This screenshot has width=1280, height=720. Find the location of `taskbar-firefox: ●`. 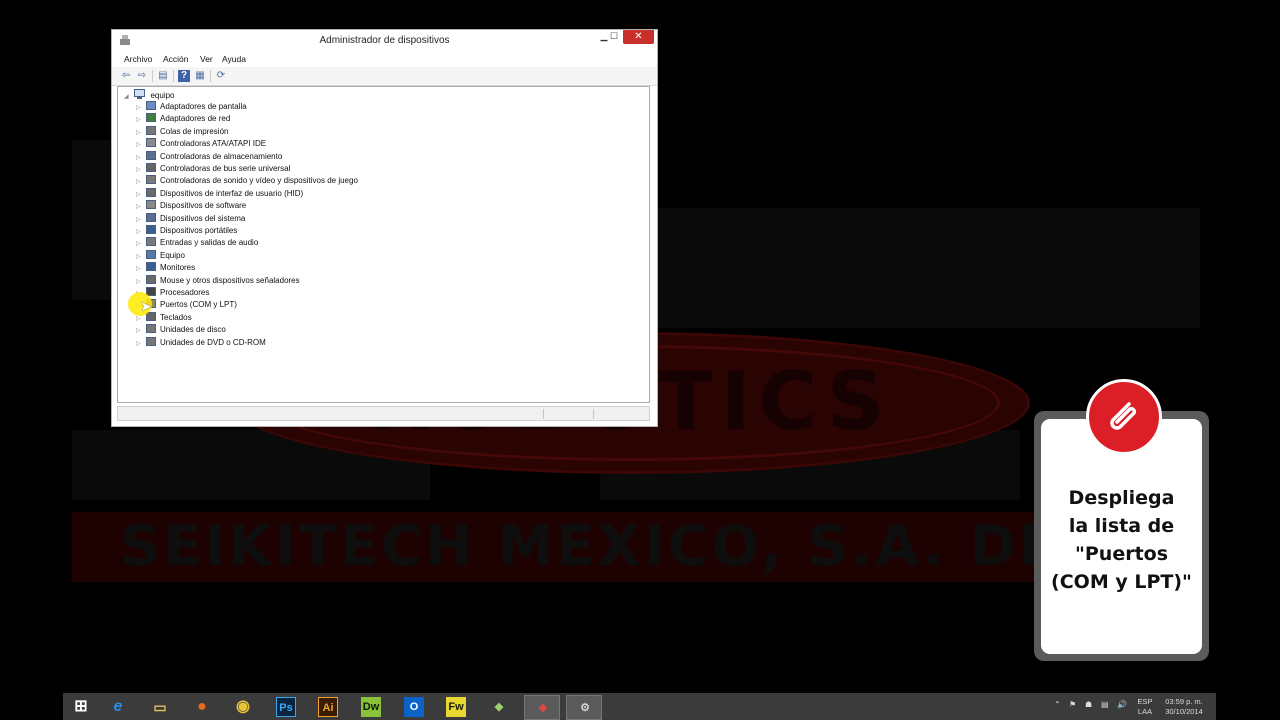

taskbar-firefox: ● is located at coordinates (202, 707).